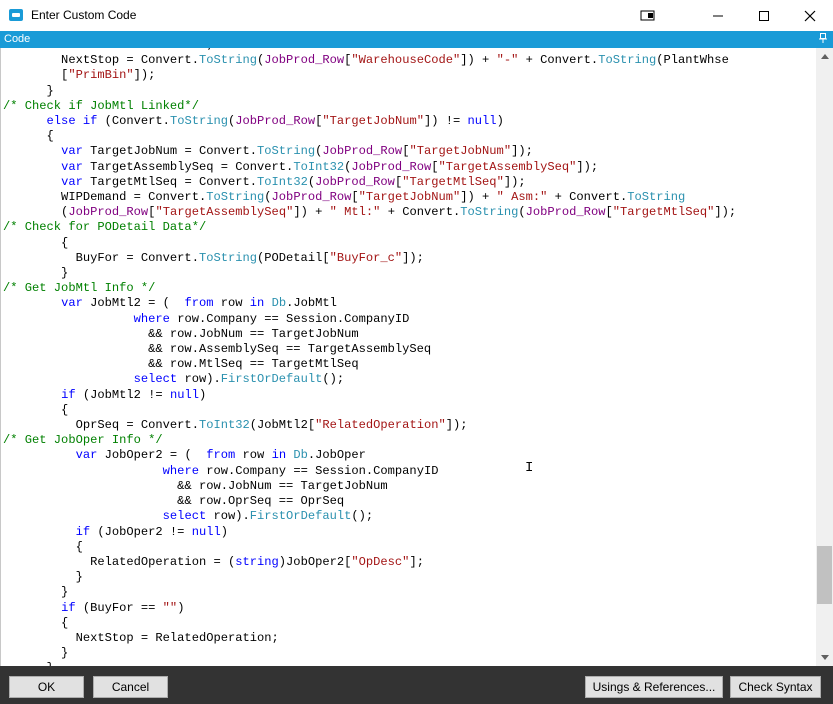 This screenshot has width=833, height=704. Describe the element at coordinates (83, 531) in the screenshot. I see `code-token: if` at that location.